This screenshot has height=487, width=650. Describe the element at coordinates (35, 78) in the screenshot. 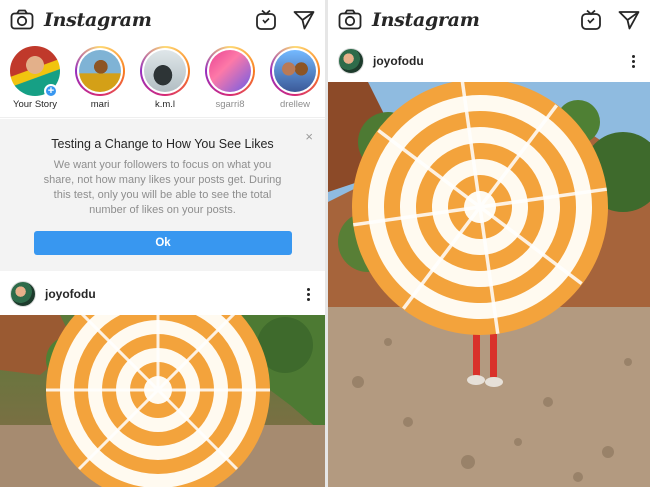

I see `story-your-story: + Your Story` at that location.